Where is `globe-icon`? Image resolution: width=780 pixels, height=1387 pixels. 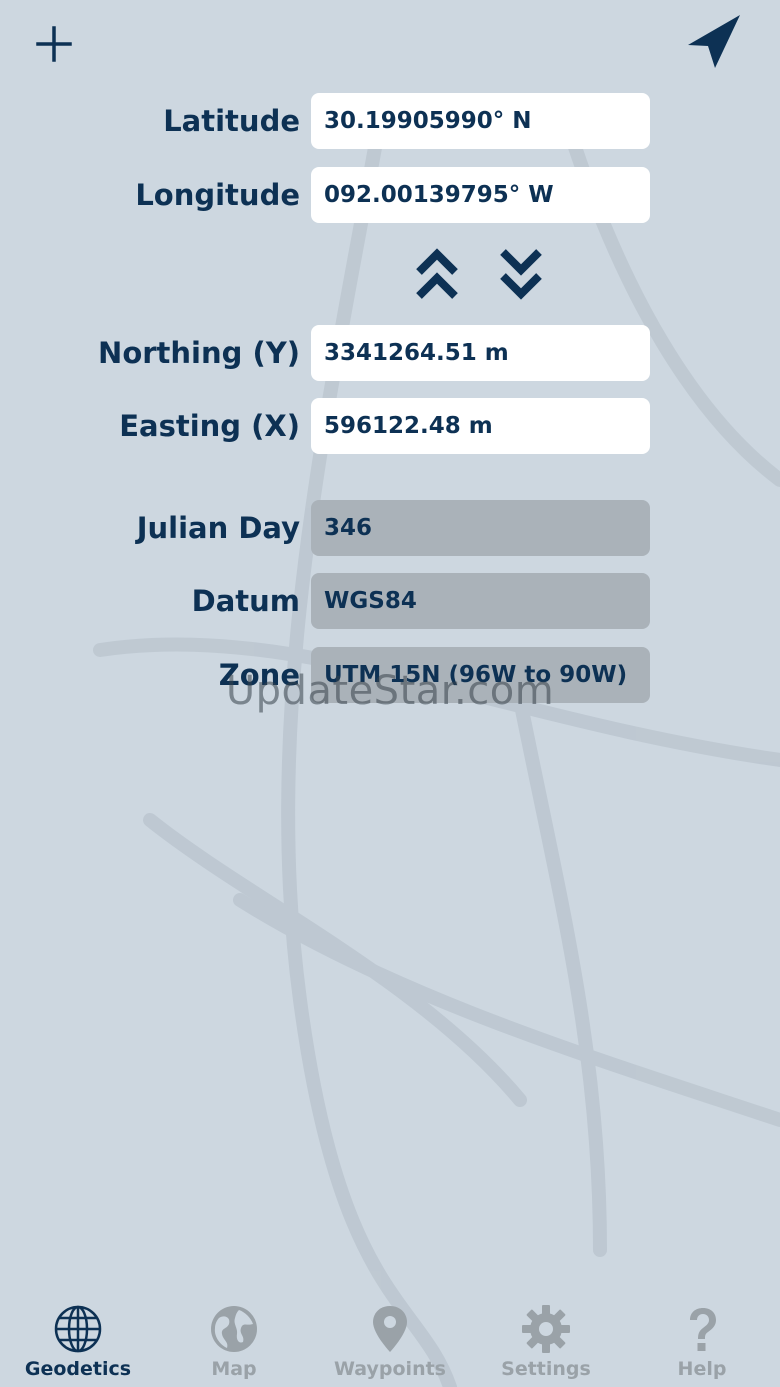 globe-icon is located at coordinates (78, 1329).